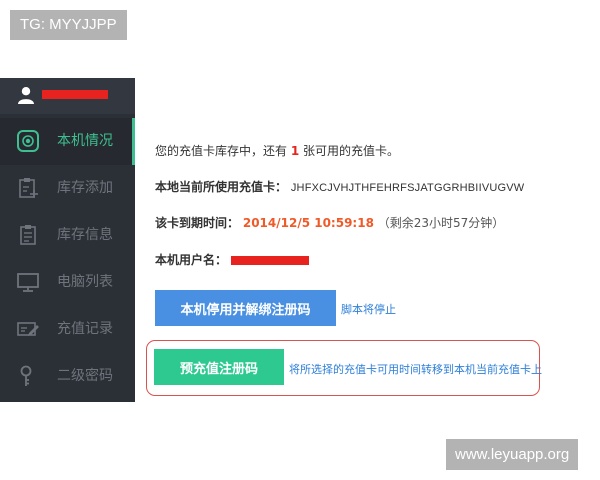  What do you see at coordinates (85, 282) in the screenshot?
I see `sidebar-item-label: 电脑列表` at bounding box center [85, 282].